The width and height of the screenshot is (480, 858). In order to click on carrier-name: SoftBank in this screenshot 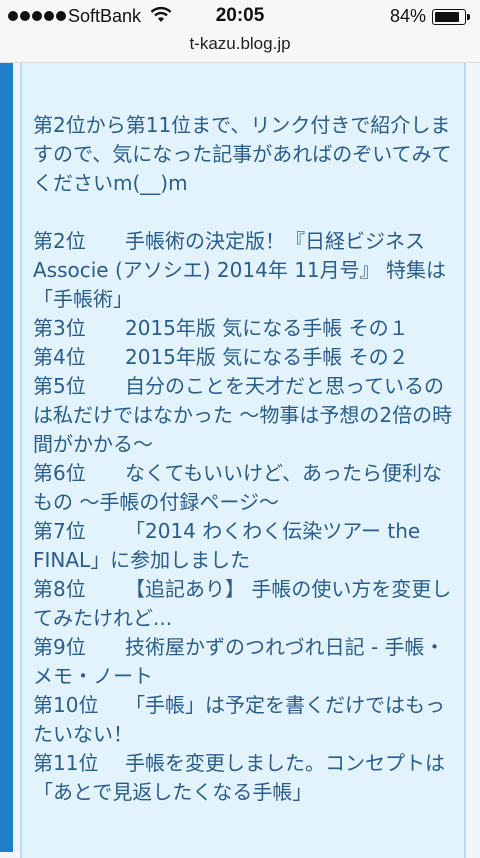, I will do `click(105, 16)`.